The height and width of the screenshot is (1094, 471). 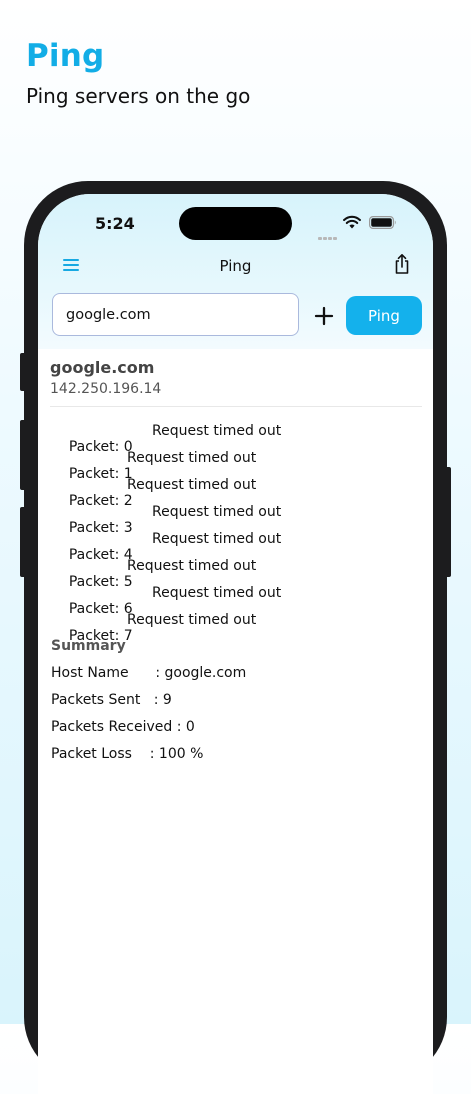 What do you see at coordinates (88, 646) in the screenshot?
I see `summary-heading: Summary` at bounding box center [88, 646].